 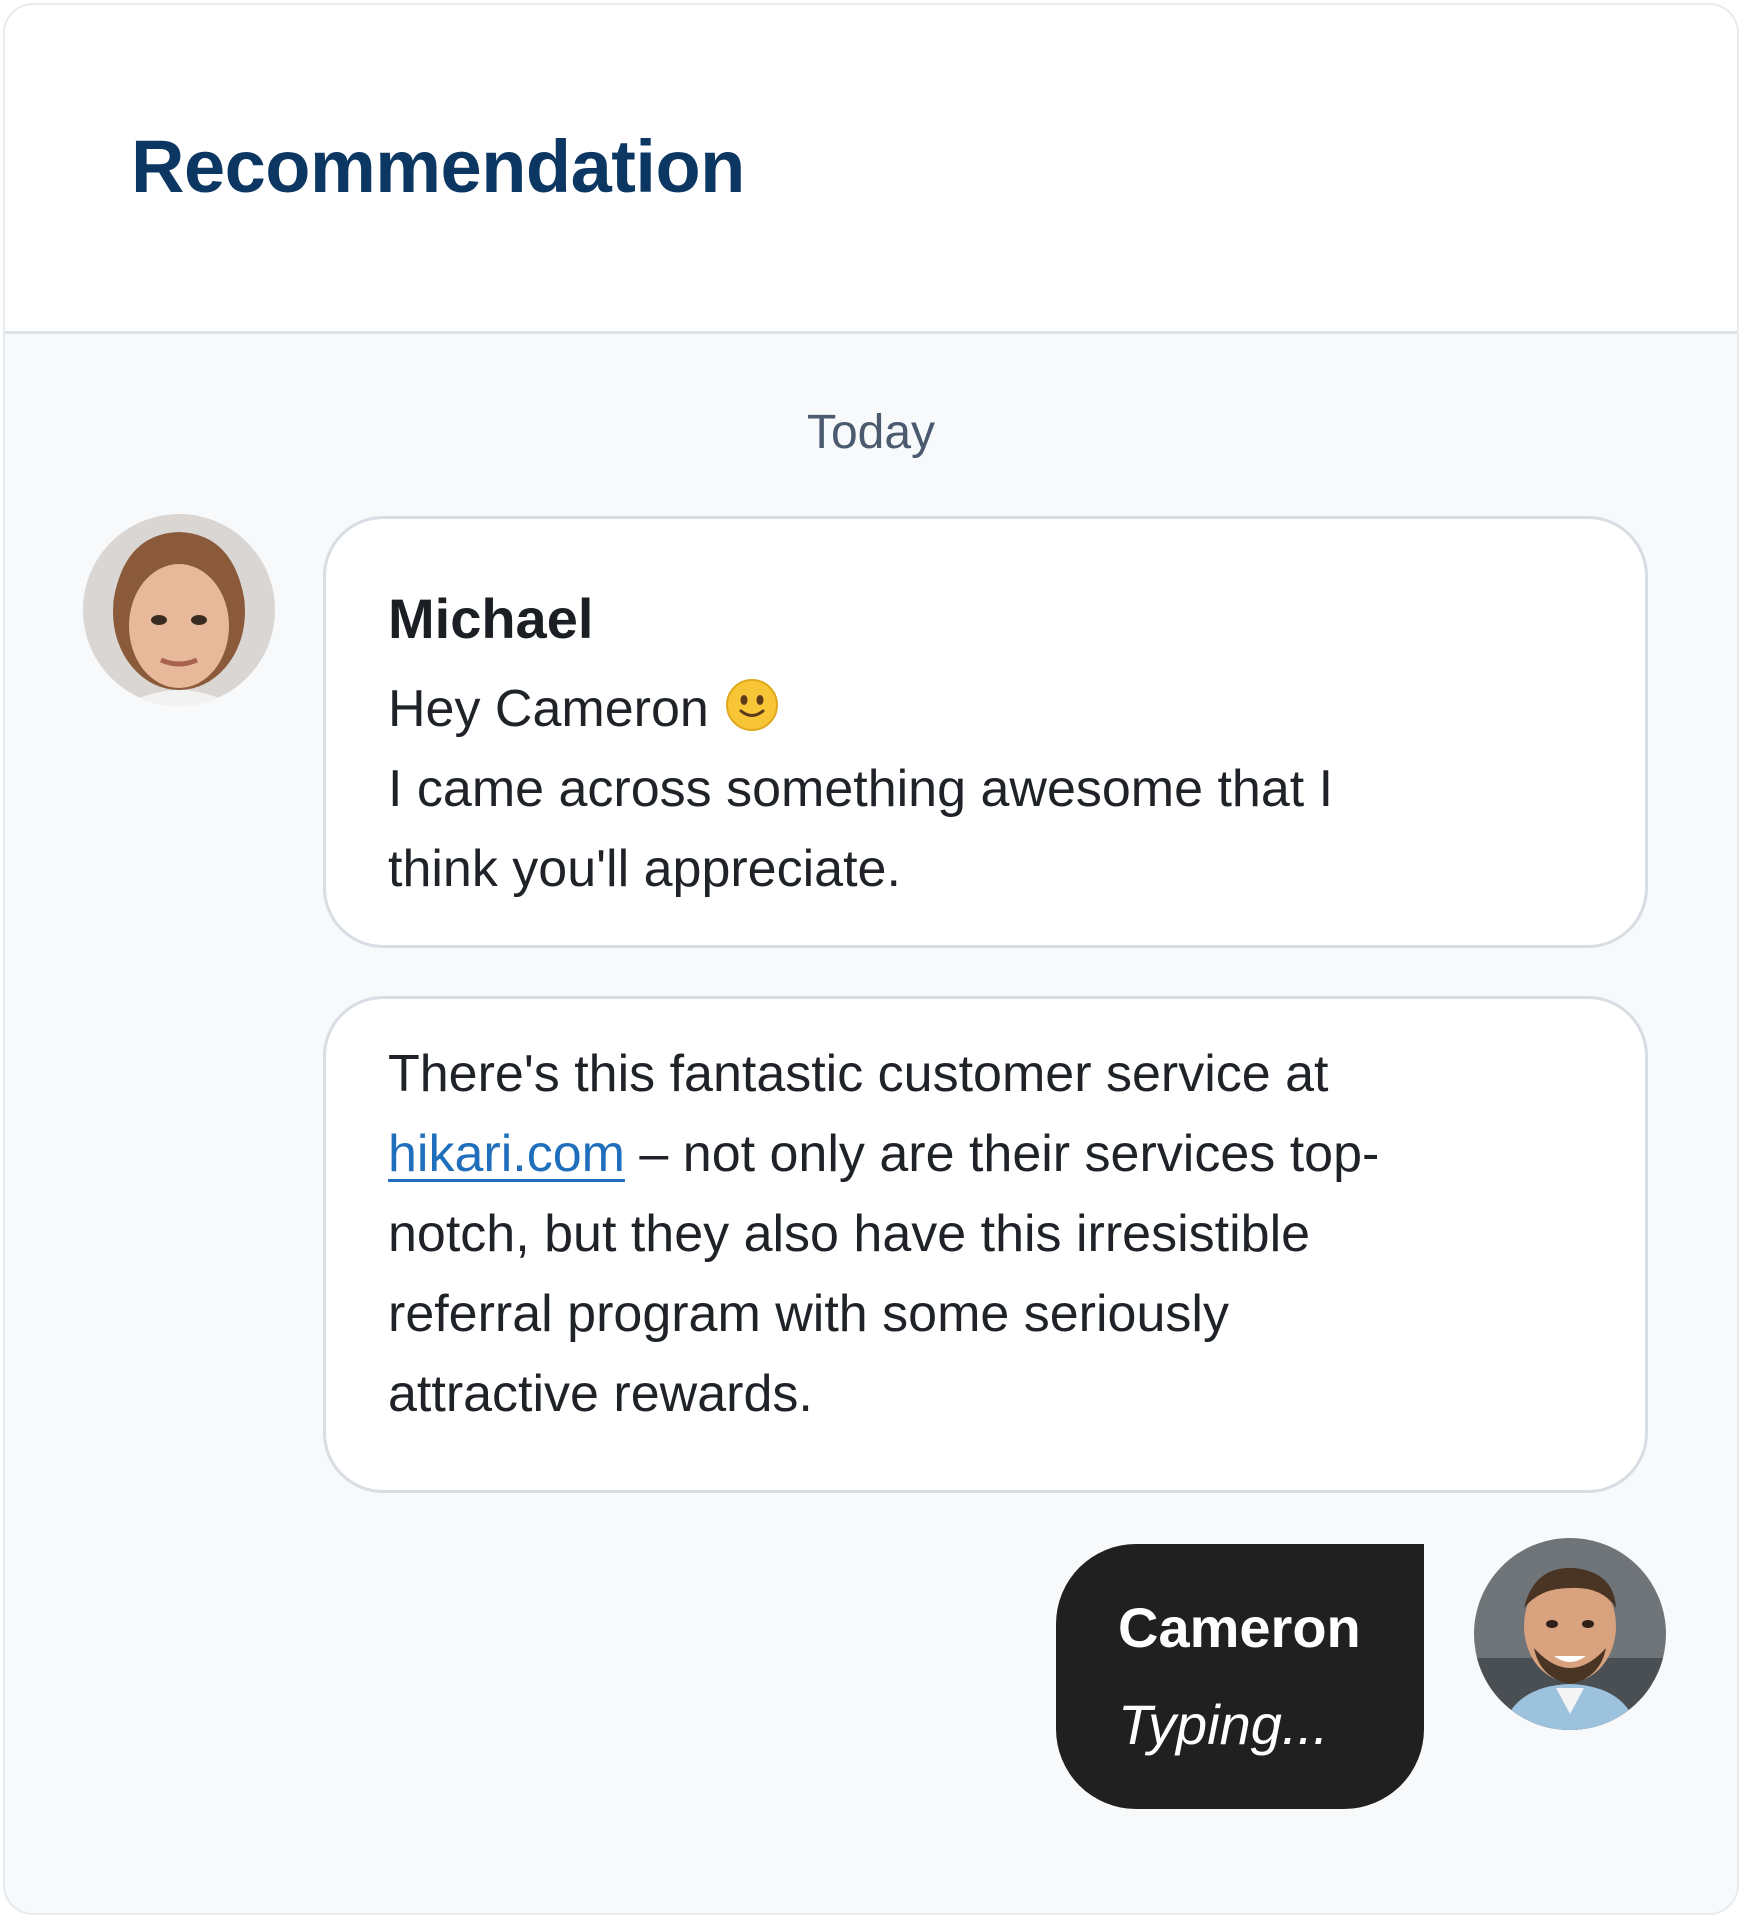 I want to click on message-line: I came across something awesome that I, so click(x=861, y=789).